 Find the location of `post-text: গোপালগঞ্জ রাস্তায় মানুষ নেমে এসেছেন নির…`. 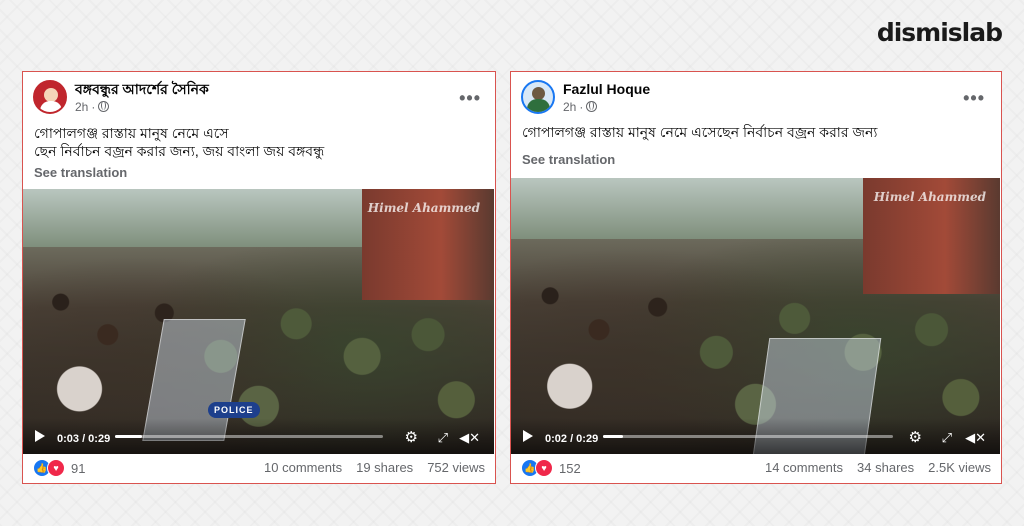

post-text: গোপালগঞ্জ রাস্তায় মানুষ নেমে এসেছেন নির… is located at coordinates (699, 132).